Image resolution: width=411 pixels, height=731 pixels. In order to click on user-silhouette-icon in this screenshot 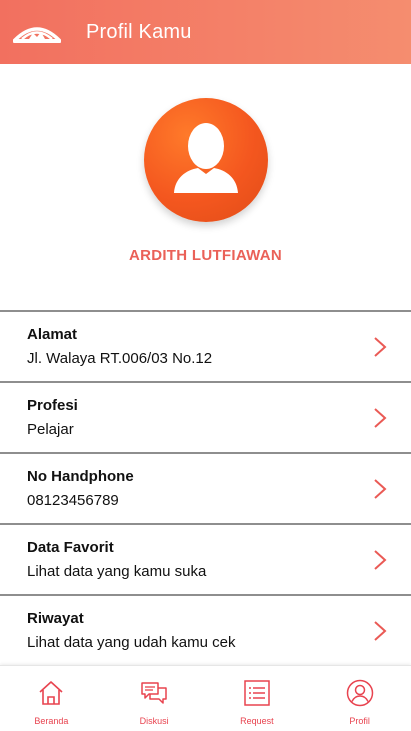, I will do `click(206, 158)`.